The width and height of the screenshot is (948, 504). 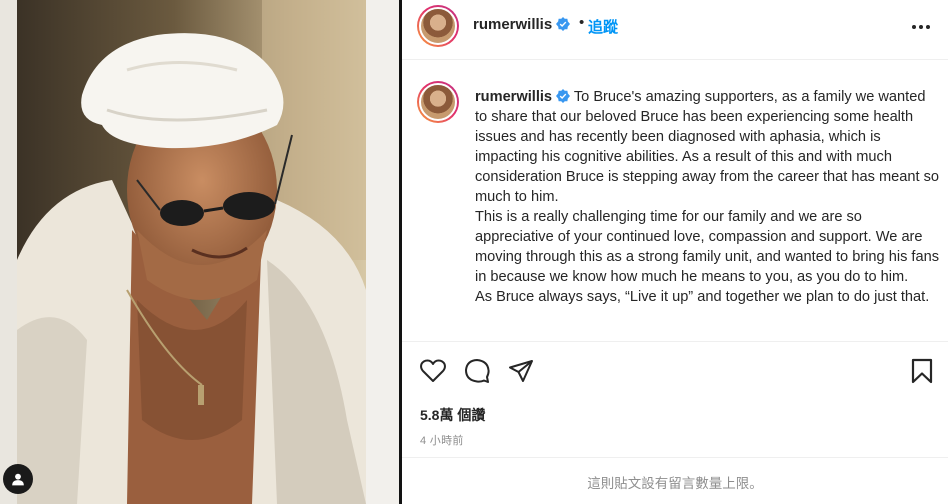 I want to click on more-options-button, so click(x=921, y=27).